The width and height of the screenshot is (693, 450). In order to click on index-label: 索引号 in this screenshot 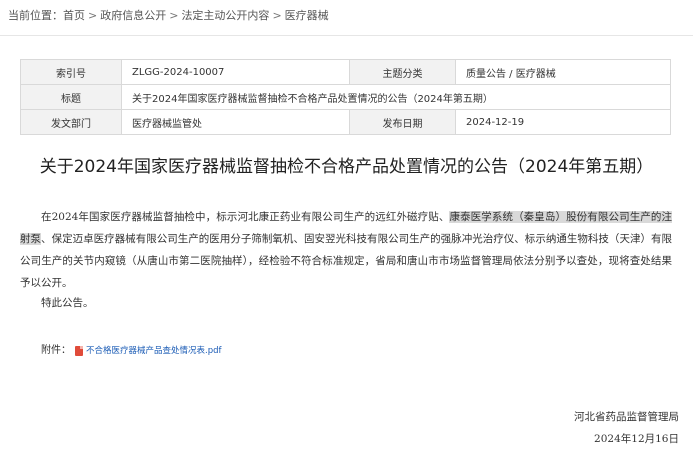, I will do `click(71, 72)`.